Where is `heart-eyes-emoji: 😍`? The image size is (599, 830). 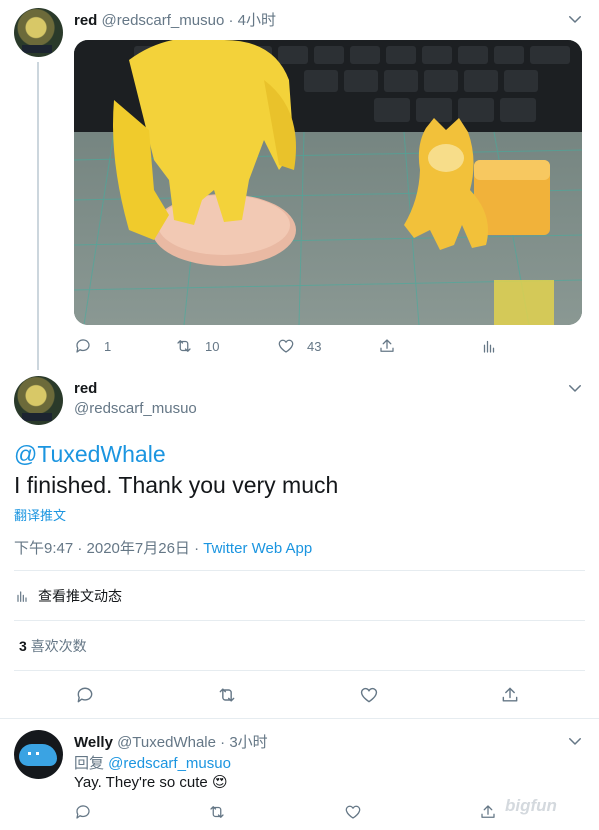
heart-eyes-emoji: 😍 is located at coordinates (219, 782).